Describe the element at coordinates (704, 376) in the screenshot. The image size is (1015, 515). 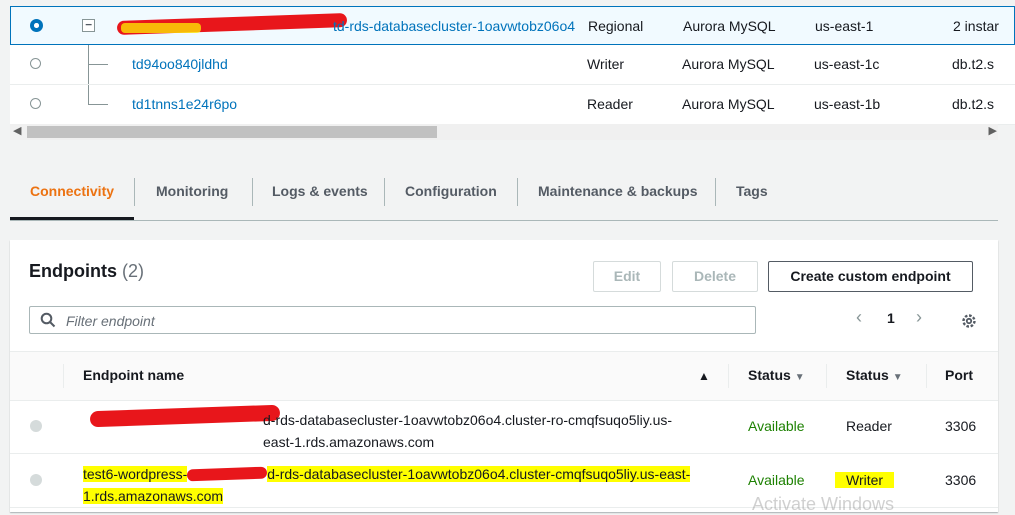
I see `sort-ascending-icon: ▲` at that location.